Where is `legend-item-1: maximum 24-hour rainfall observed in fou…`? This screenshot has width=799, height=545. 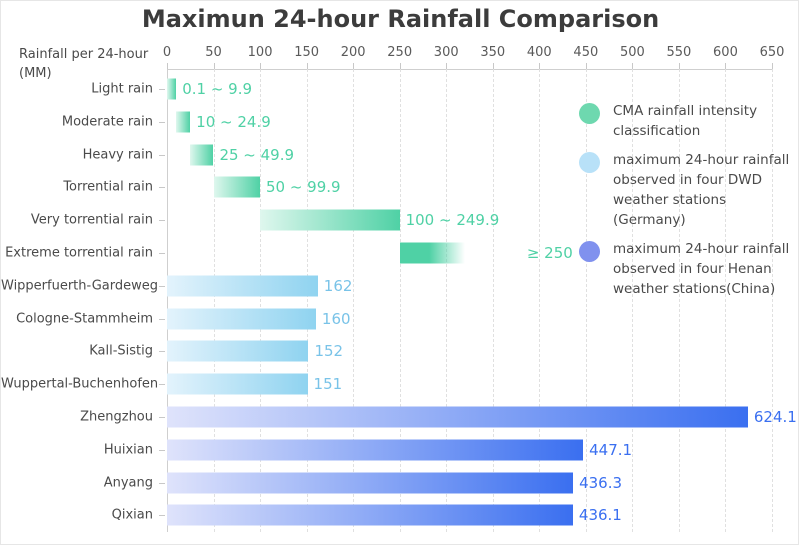 legend-item-1: maximum 24-hour rainfall observed in fou… is located at coordinates (686, 190).